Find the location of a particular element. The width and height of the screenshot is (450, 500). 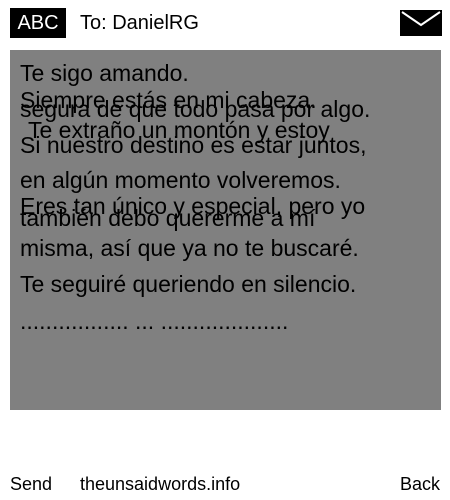

header-bar: ABC To: DanielRG is located at coordinates (225, 23).